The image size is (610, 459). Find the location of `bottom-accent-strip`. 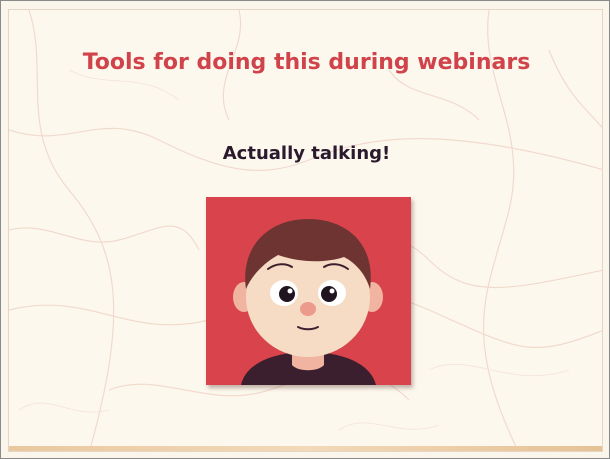

bottom-accent-strip is located at coordinates (305, 448).